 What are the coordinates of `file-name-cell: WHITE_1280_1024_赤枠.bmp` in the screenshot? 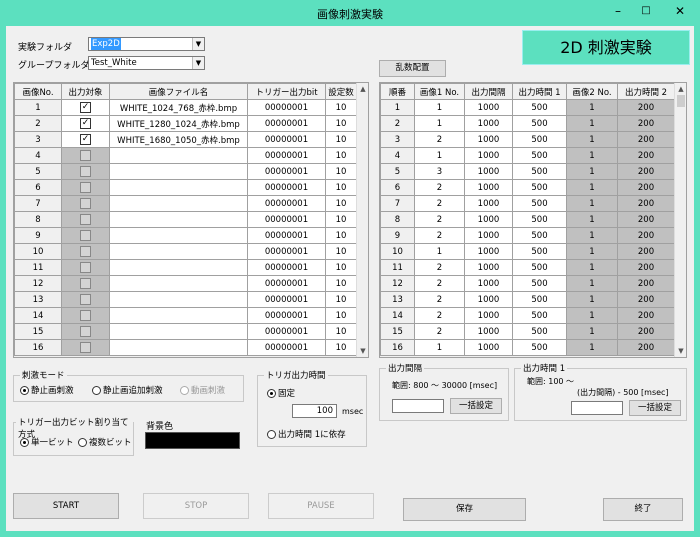 It's located at (178, 123).